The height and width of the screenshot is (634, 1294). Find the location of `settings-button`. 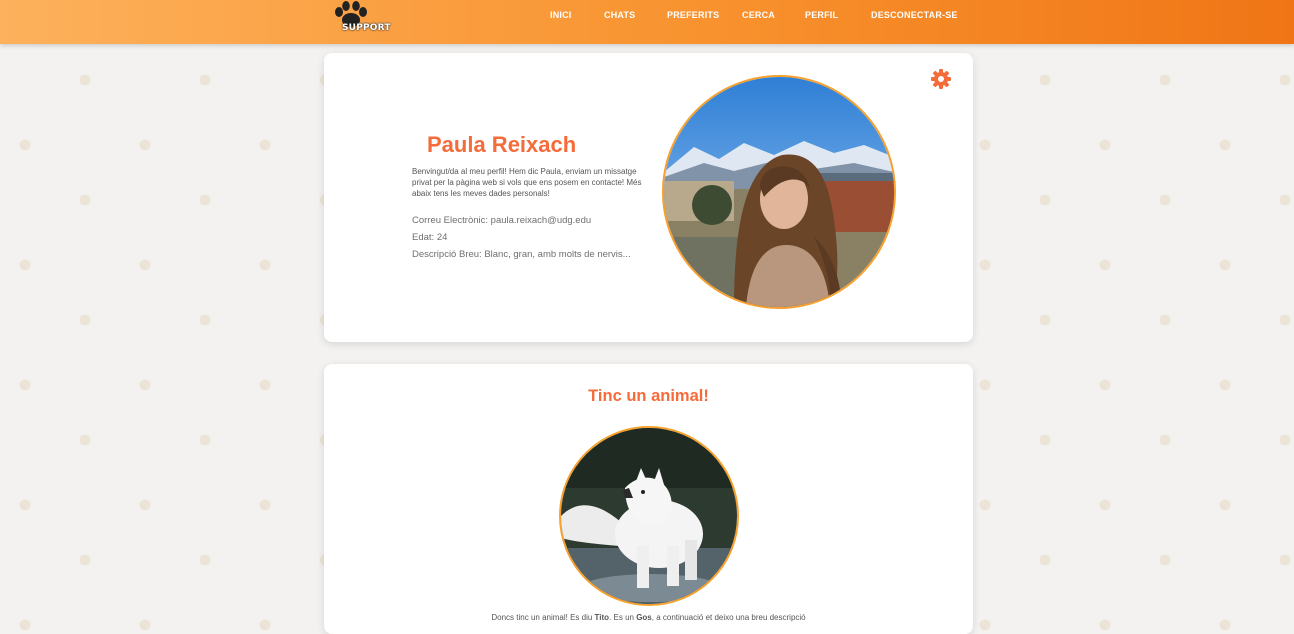

settings-button is located at coordinates (941, 79).